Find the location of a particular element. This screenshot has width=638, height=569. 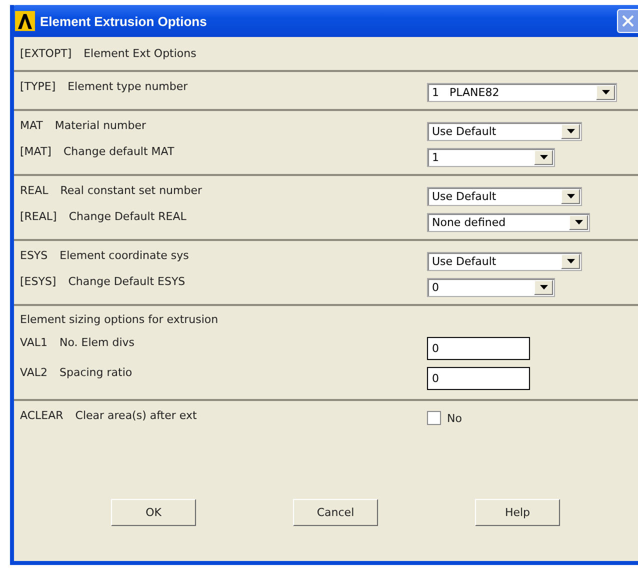

checkbox is located at coordinates (434, 418).